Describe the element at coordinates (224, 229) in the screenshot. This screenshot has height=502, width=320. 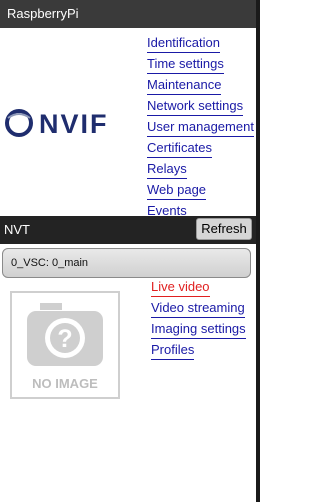
I see `refresh-button: Refresh` at that location.